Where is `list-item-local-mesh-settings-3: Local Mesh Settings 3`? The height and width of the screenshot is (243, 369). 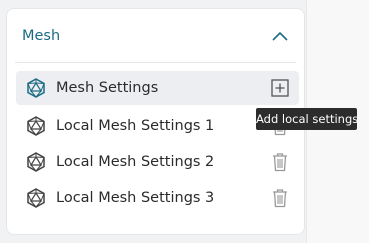 list-item-local-mesh-settings-3: Local Mesh Settings 3 is located at coordinates (157, 198).